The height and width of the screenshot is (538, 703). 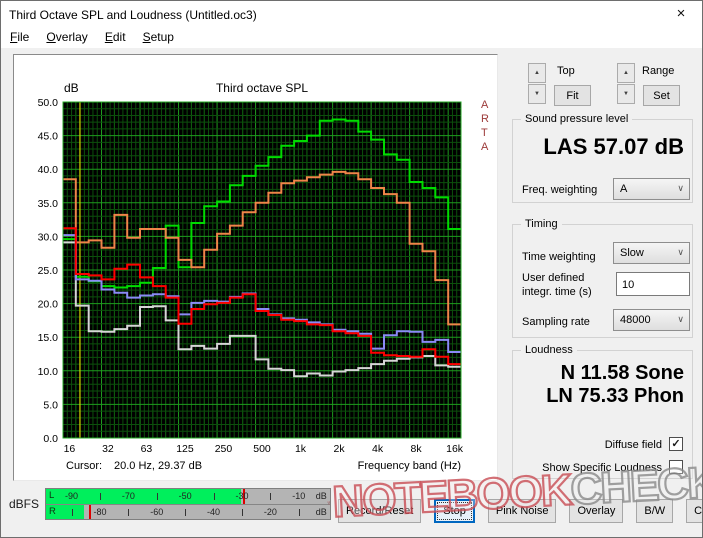 What do you see at coordinates (681, 14) in the screenshot?
I see `close-icon: ×` at bounding box center [681, 14].